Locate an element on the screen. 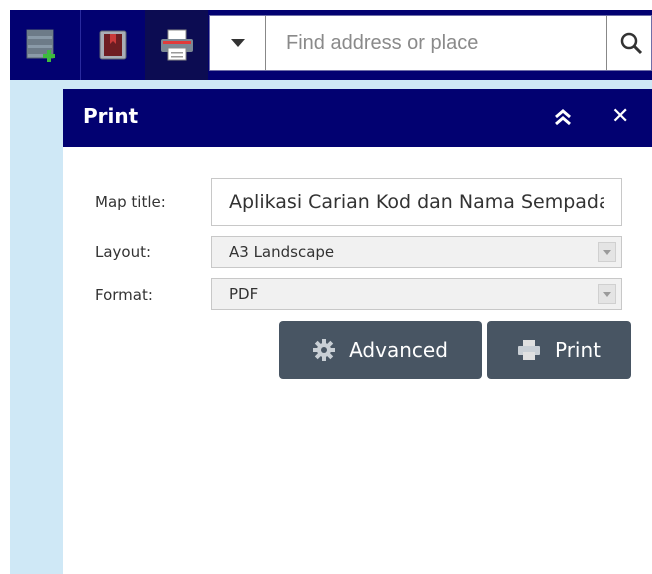 The width and height of the screenshot is (652, 574). format-label: Format: is located at coordinates (124, 295).